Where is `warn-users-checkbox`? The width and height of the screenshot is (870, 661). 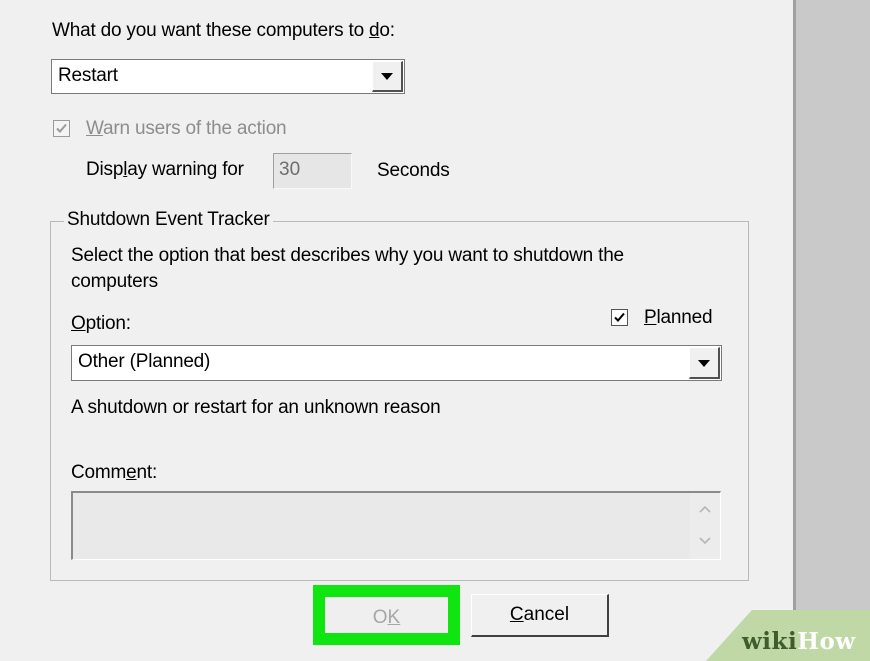
warn-users-checkbox is located at coordinates (61, 128).